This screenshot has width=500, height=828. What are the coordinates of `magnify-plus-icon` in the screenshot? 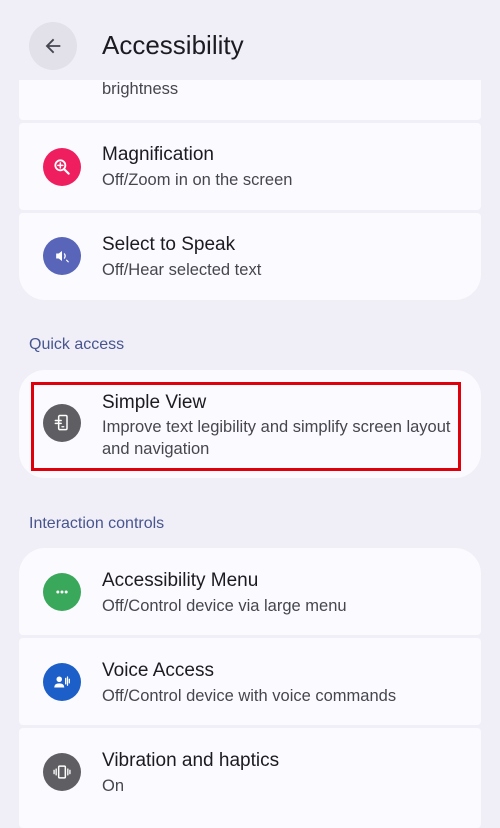 It's located at (62, 167).